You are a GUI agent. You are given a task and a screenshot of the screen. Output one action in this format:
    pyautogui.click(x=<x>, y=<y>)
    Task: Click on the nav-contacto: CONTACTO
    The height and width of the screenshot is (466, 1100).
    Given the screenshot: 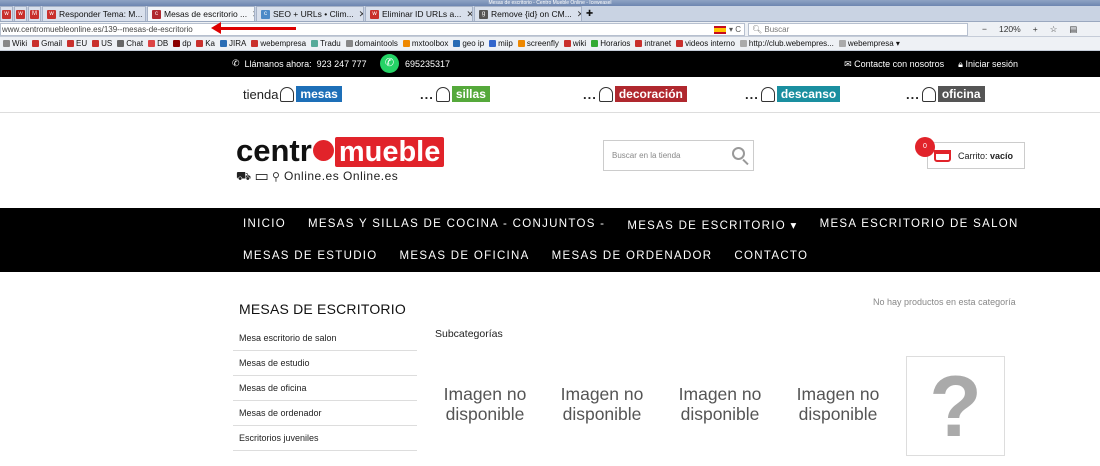 What is the action you would take?
    pyautogui.click(x=771, y=256)
    